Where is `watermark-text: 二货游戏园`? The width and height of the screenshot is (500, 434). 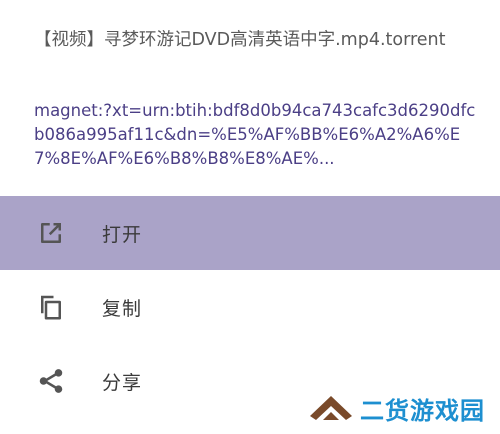
watermark-text: 二货游戏园 is located at coordinates (422, 410).